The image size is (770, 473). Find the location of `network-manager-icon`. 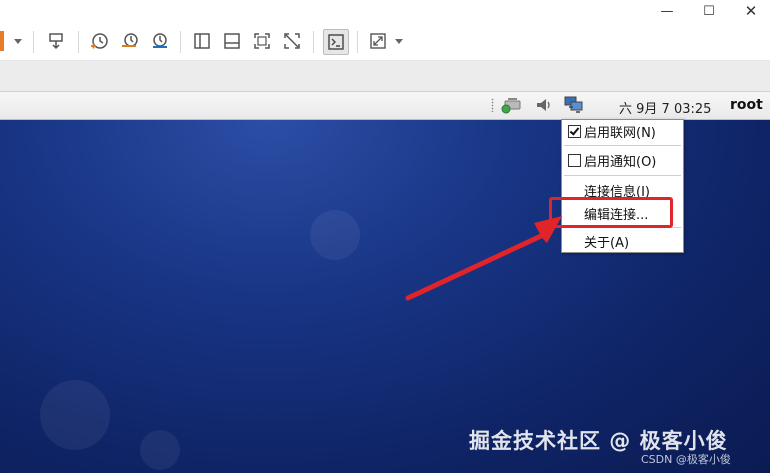

network-manager-icon is located at coordinates (511, 105).